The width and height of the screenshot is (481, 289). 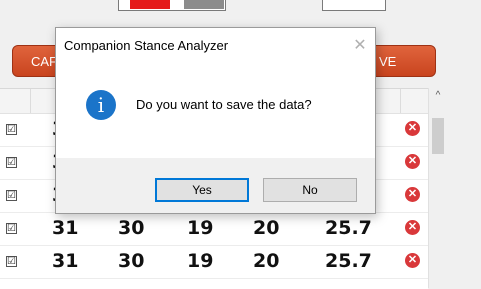 What do you see at coordinates (204, 4) in the screenshot?
I see `gray-swatch` at bounding box center [204, 4].